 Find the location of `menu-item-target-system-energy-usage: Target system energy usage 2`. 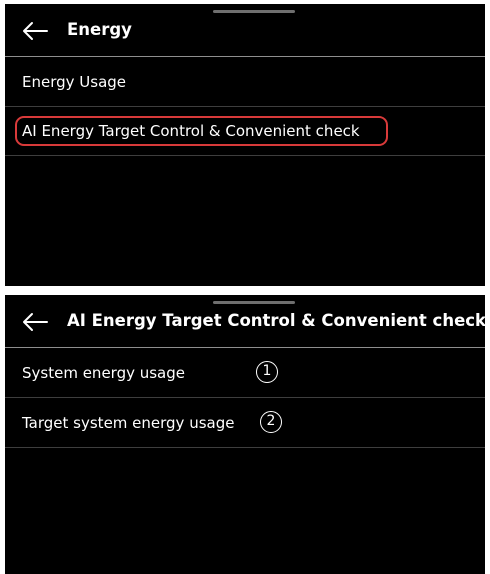

menu-item-target-system-energy-usage: Target system energy usage 2 is located at coordinates (245, 423).